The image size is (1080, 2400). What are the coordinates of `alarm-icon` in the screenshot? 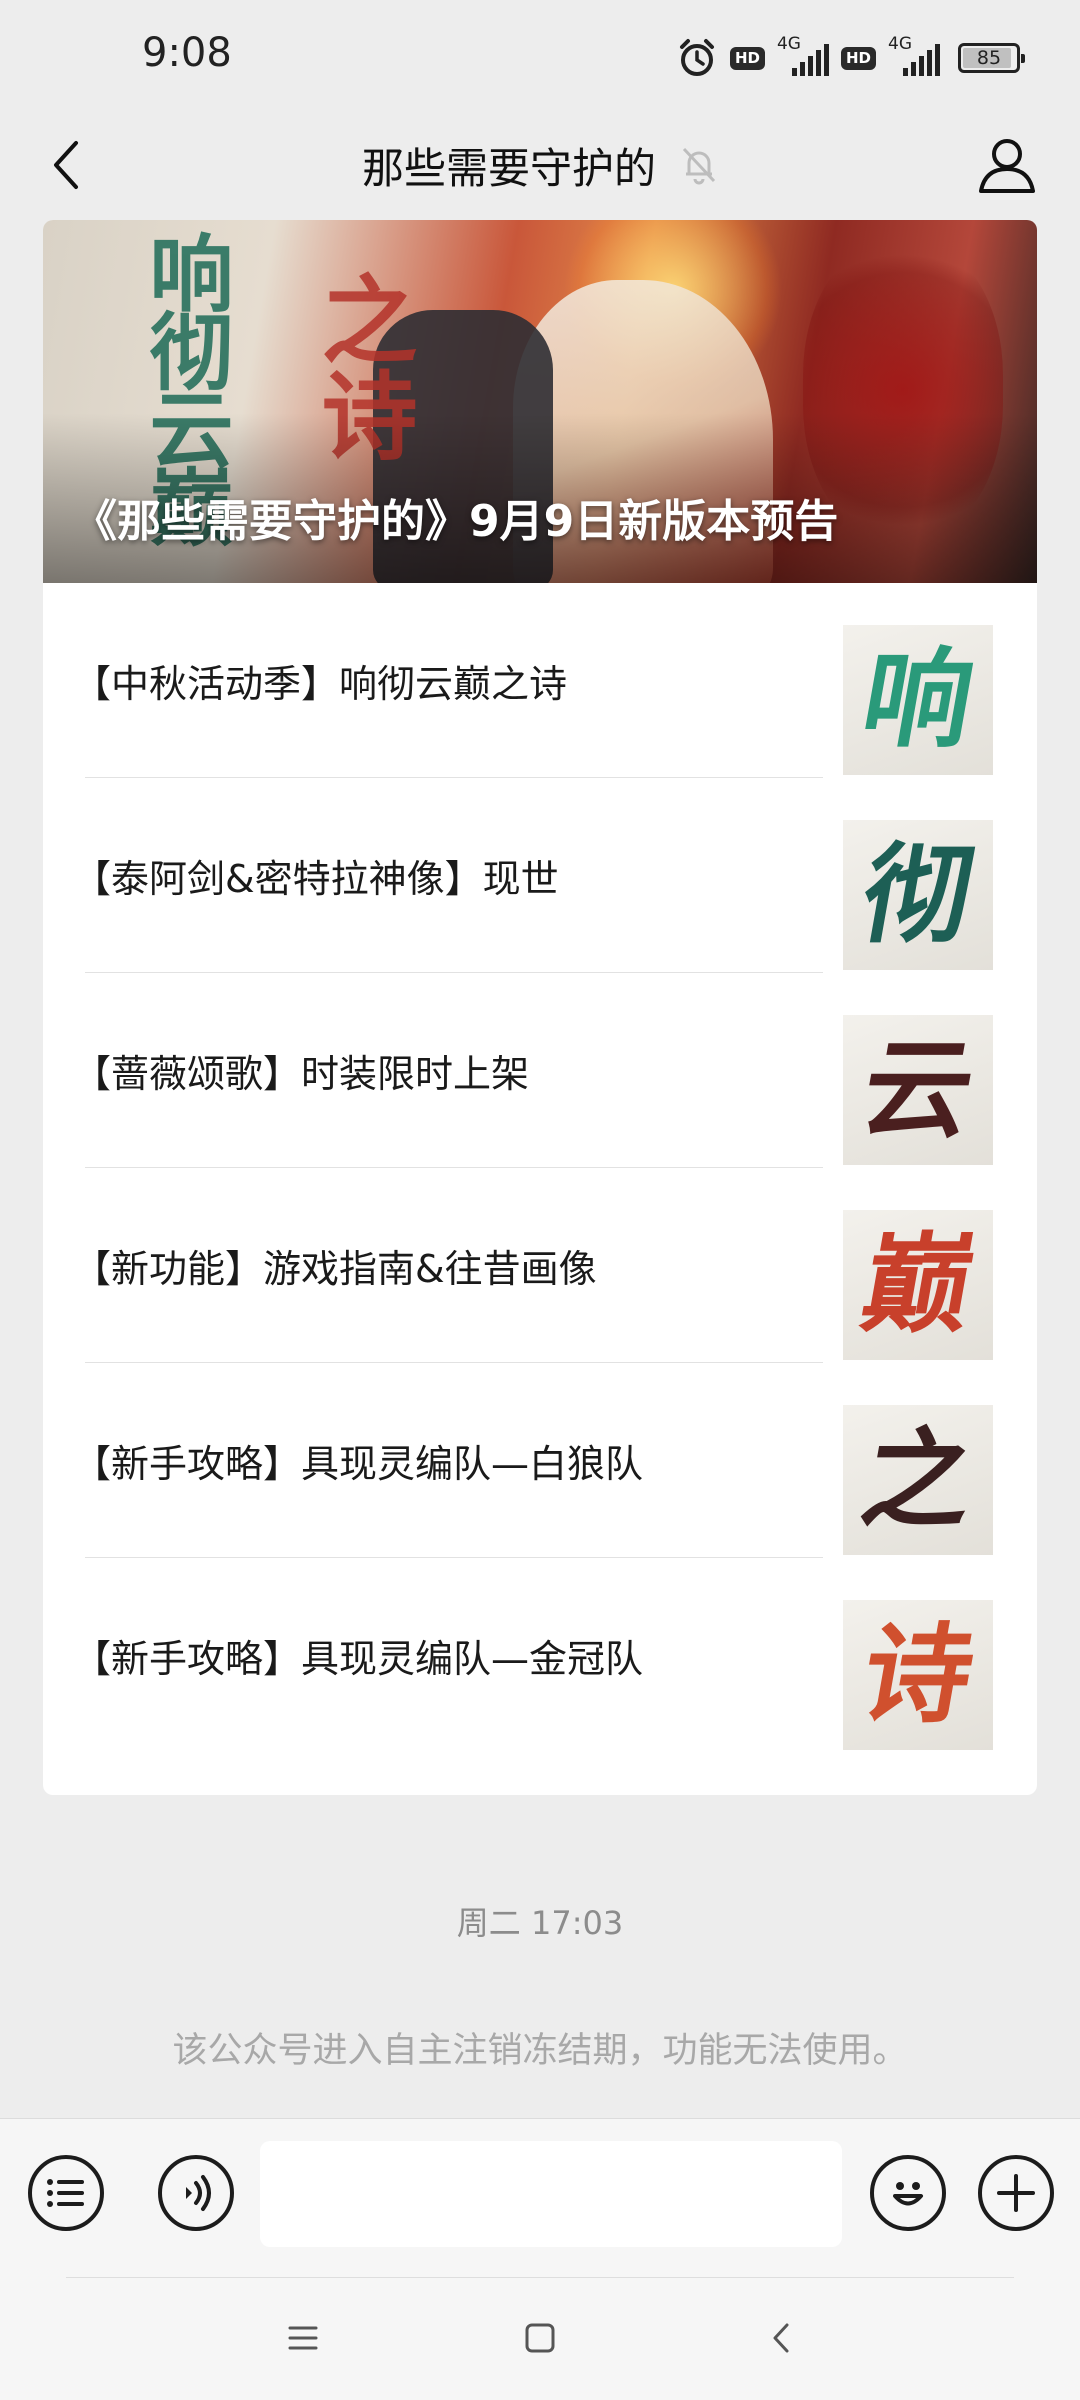 It's located at (696, 57).